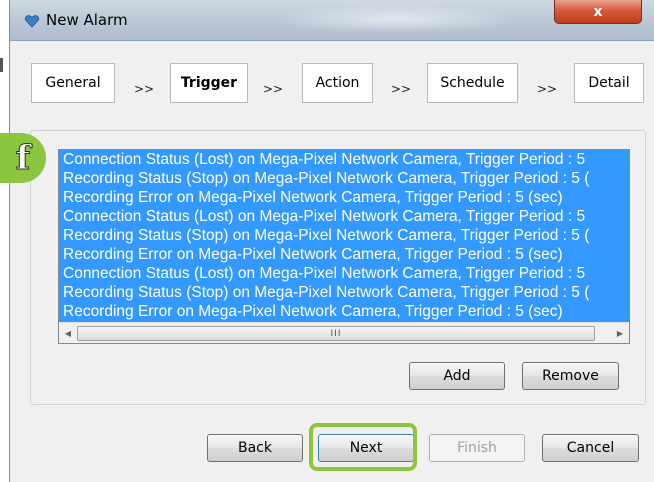 The width and height of the screenshot is (654, 482). What do you see at coordinates (363, 447) in the screenshot?
I see `next-highlight-ring` at bounding box center [363, 447].